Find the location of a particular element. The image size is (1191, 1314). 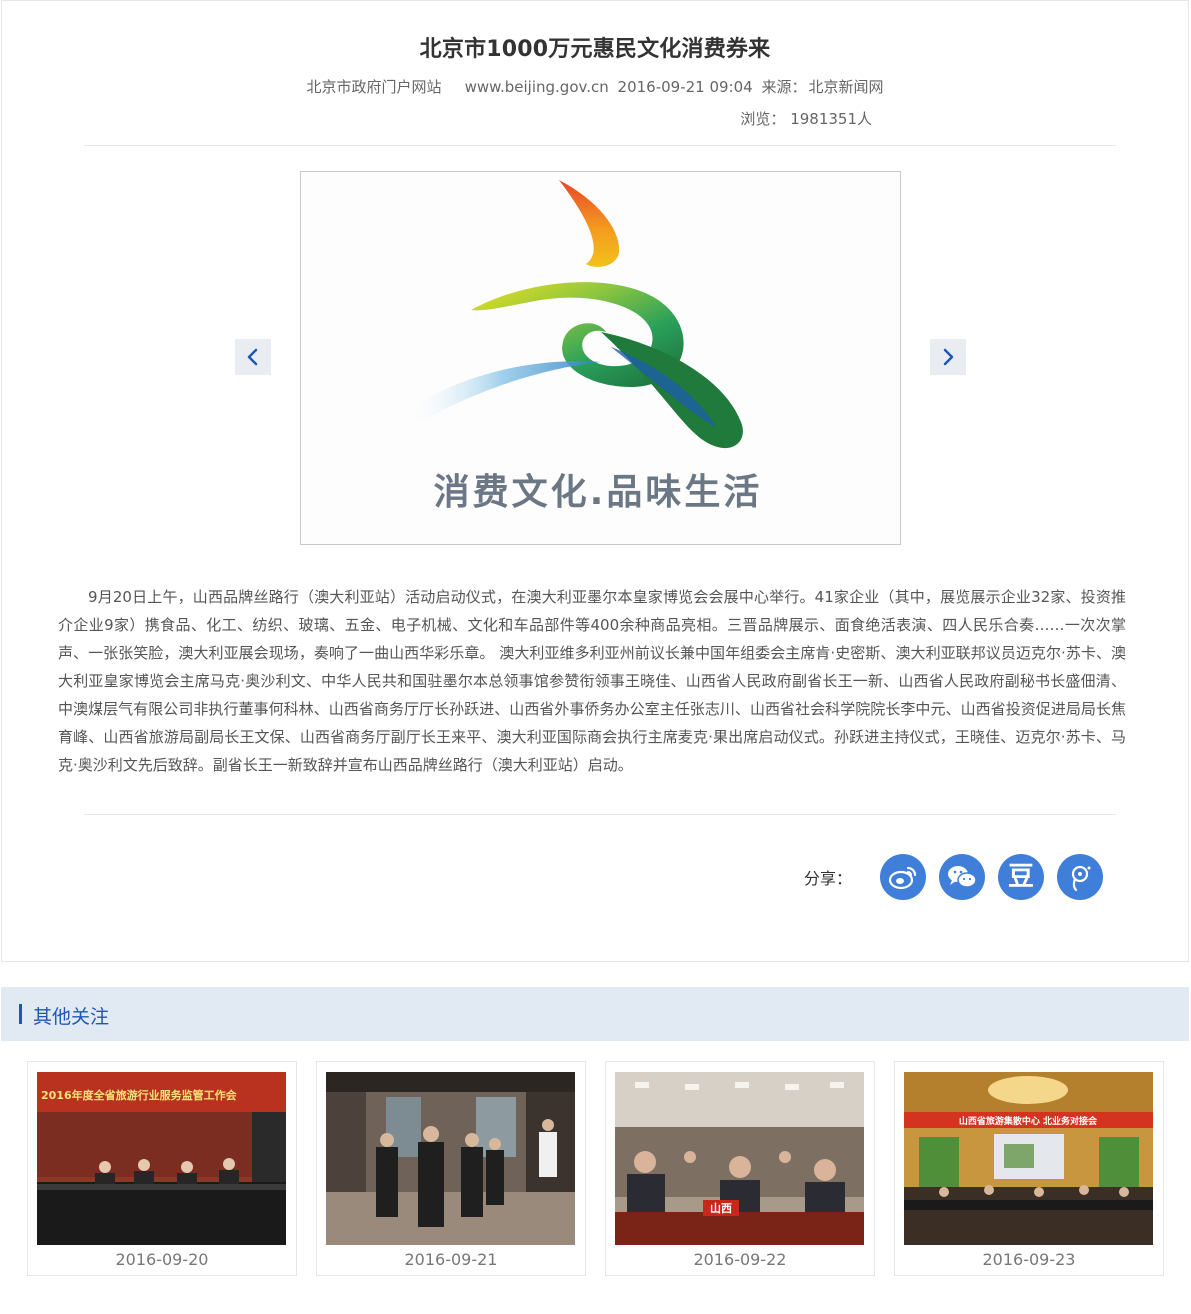

views-value: 1981351人 is located at coordinates (831, 119).